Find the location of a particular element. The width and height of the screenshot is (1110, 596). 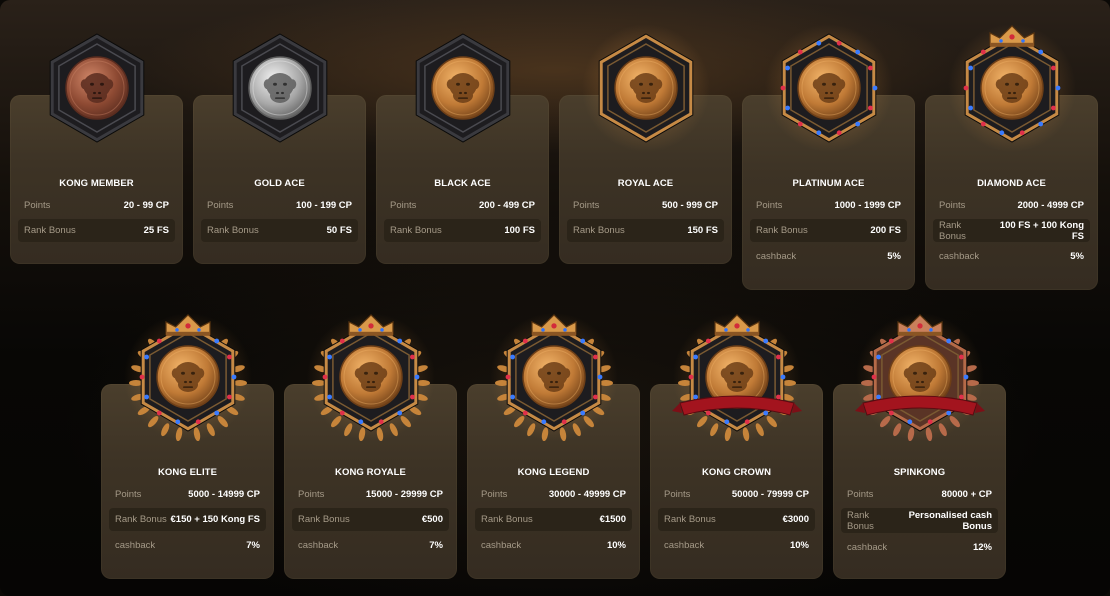

rank-bonus-value: €1500 is located at coordinates (612, 519).